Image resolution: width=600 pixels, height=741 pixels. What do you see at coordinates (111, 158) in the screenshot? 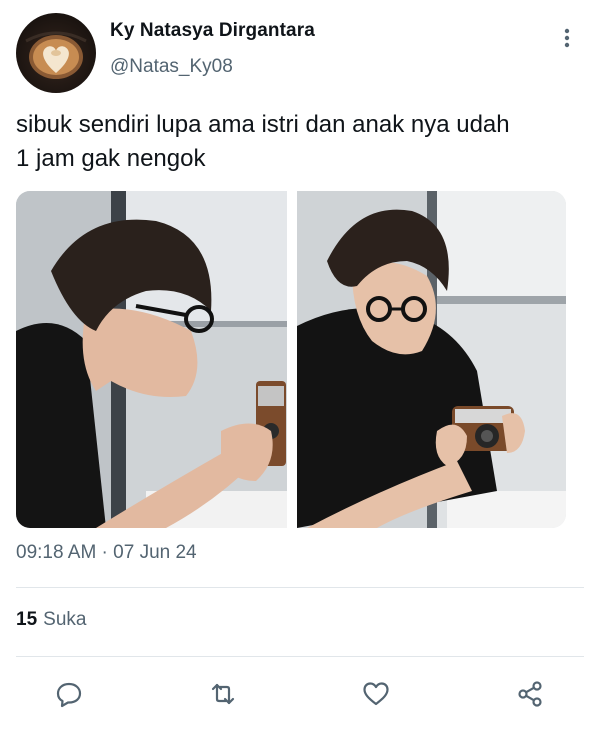
I see `tweet-text-line-2: 1 jam gak nengok` at bounding box center [111, 158].